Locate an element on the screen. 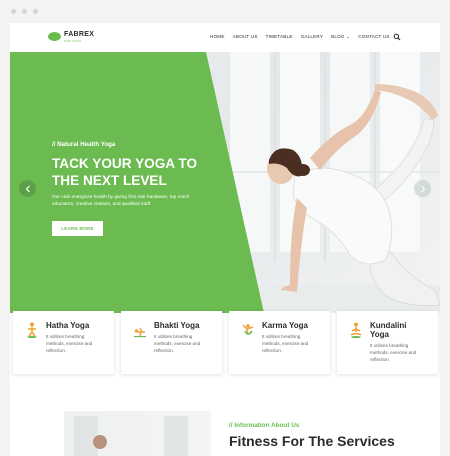  hero-headline-line-1: TACK YOUR YOGA TO is located at coordinates (125, 163).